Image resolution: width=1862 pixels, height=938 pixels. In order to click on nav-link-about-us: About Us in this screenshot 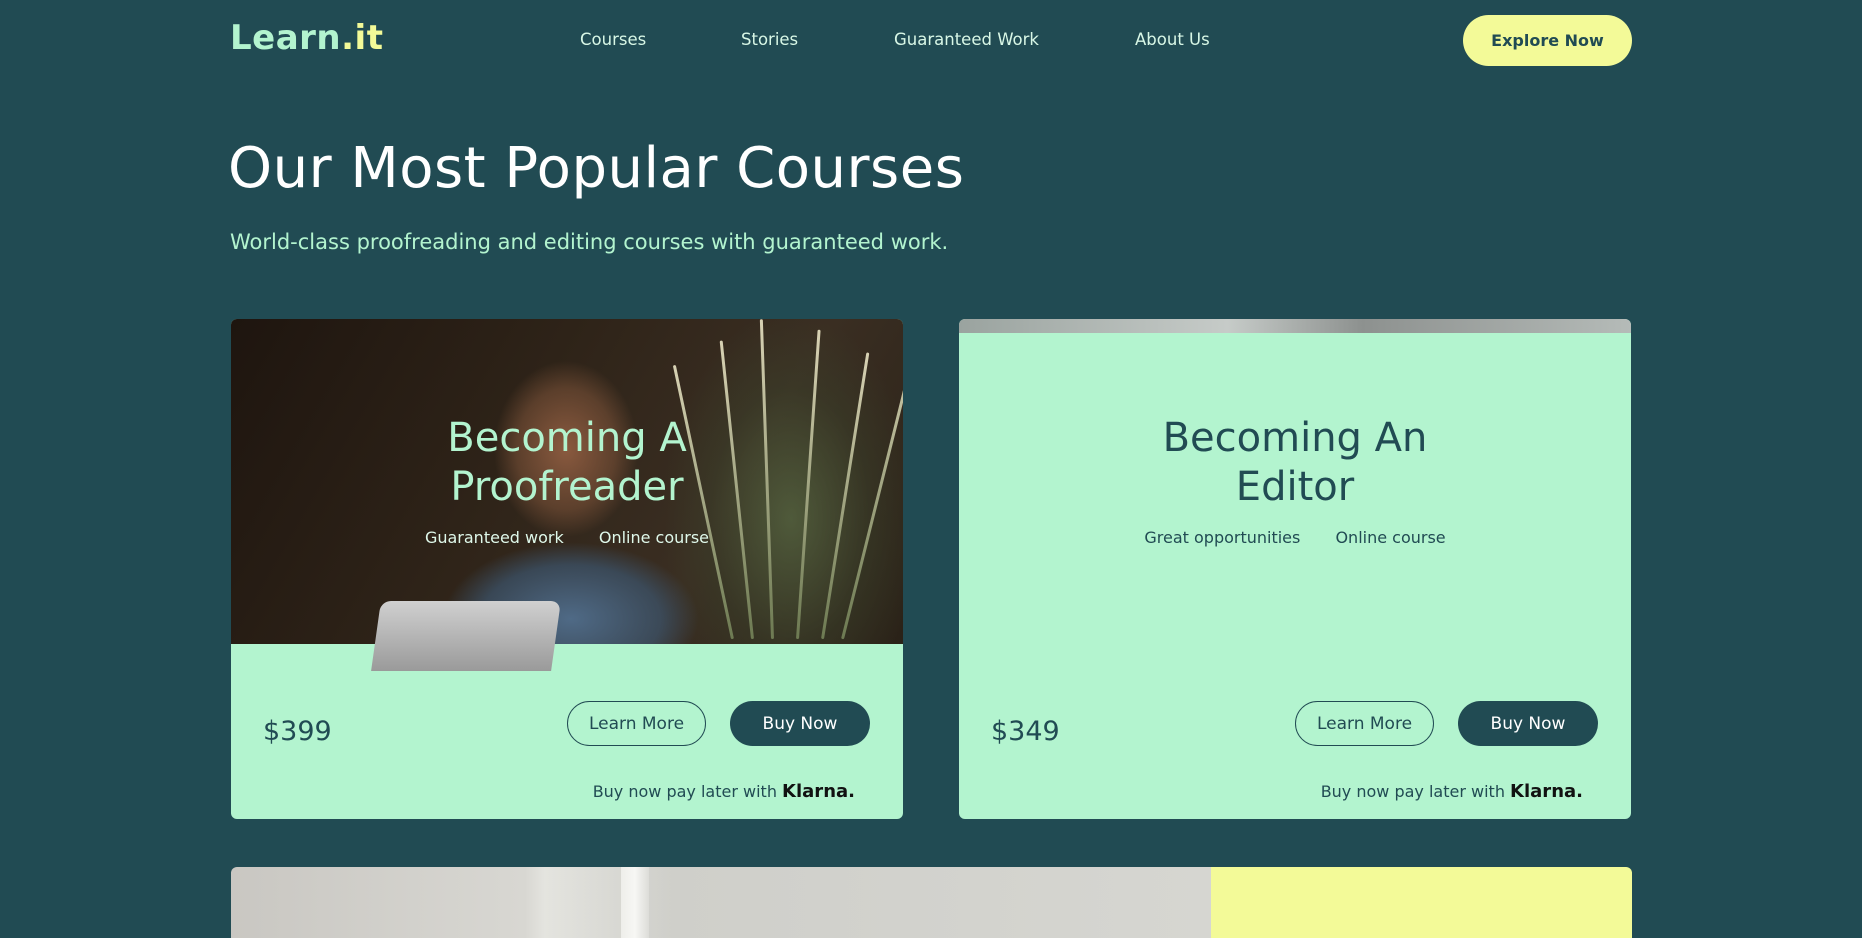, I will do `click(1172, 39)`.